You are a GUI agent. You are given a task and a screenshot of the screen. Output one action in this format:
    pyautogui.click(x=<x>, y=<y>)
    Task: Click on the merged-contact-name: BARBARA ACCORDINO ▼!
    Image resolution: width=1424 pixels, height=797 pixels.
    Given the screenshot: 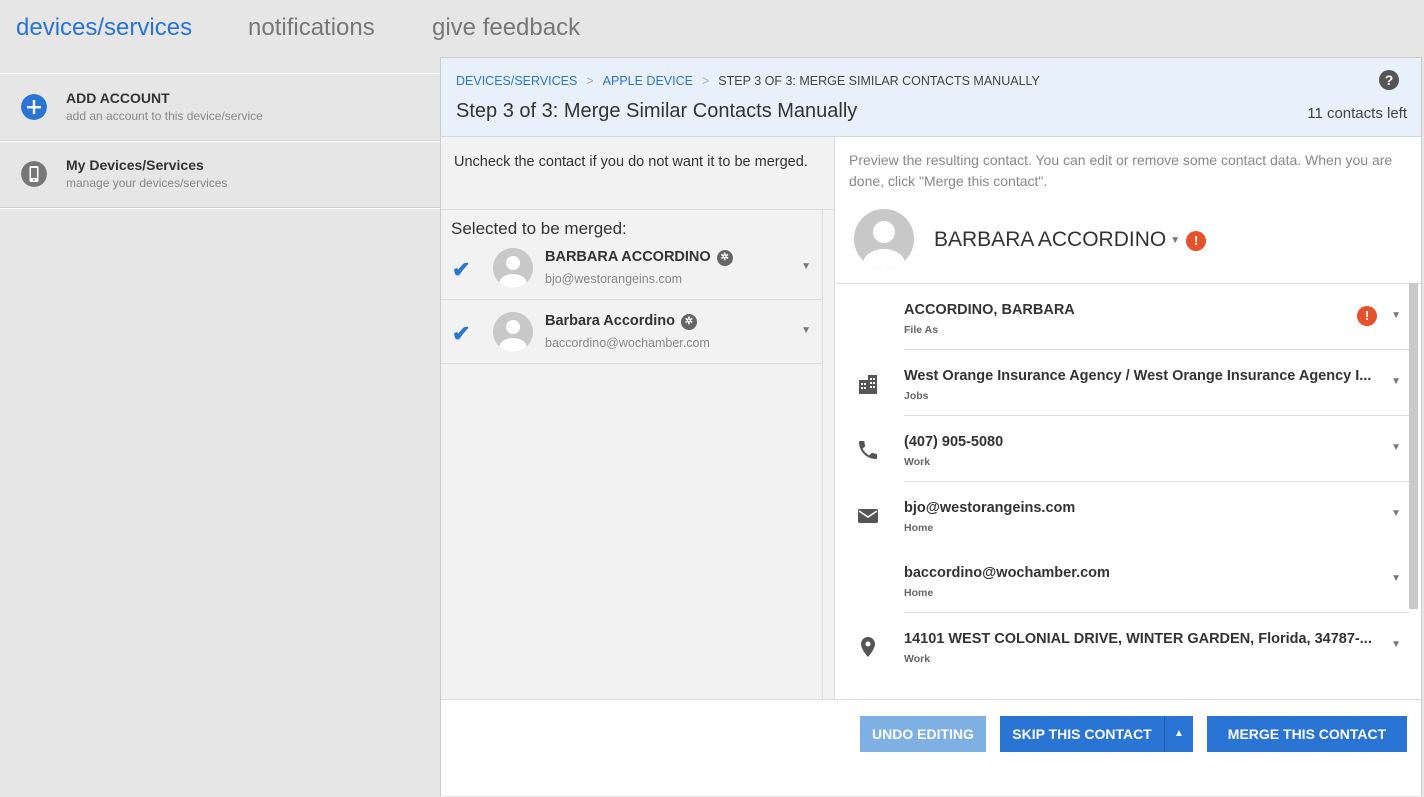 What is the action you would take?
    pyautogui.click(x=1070, y=240)
    